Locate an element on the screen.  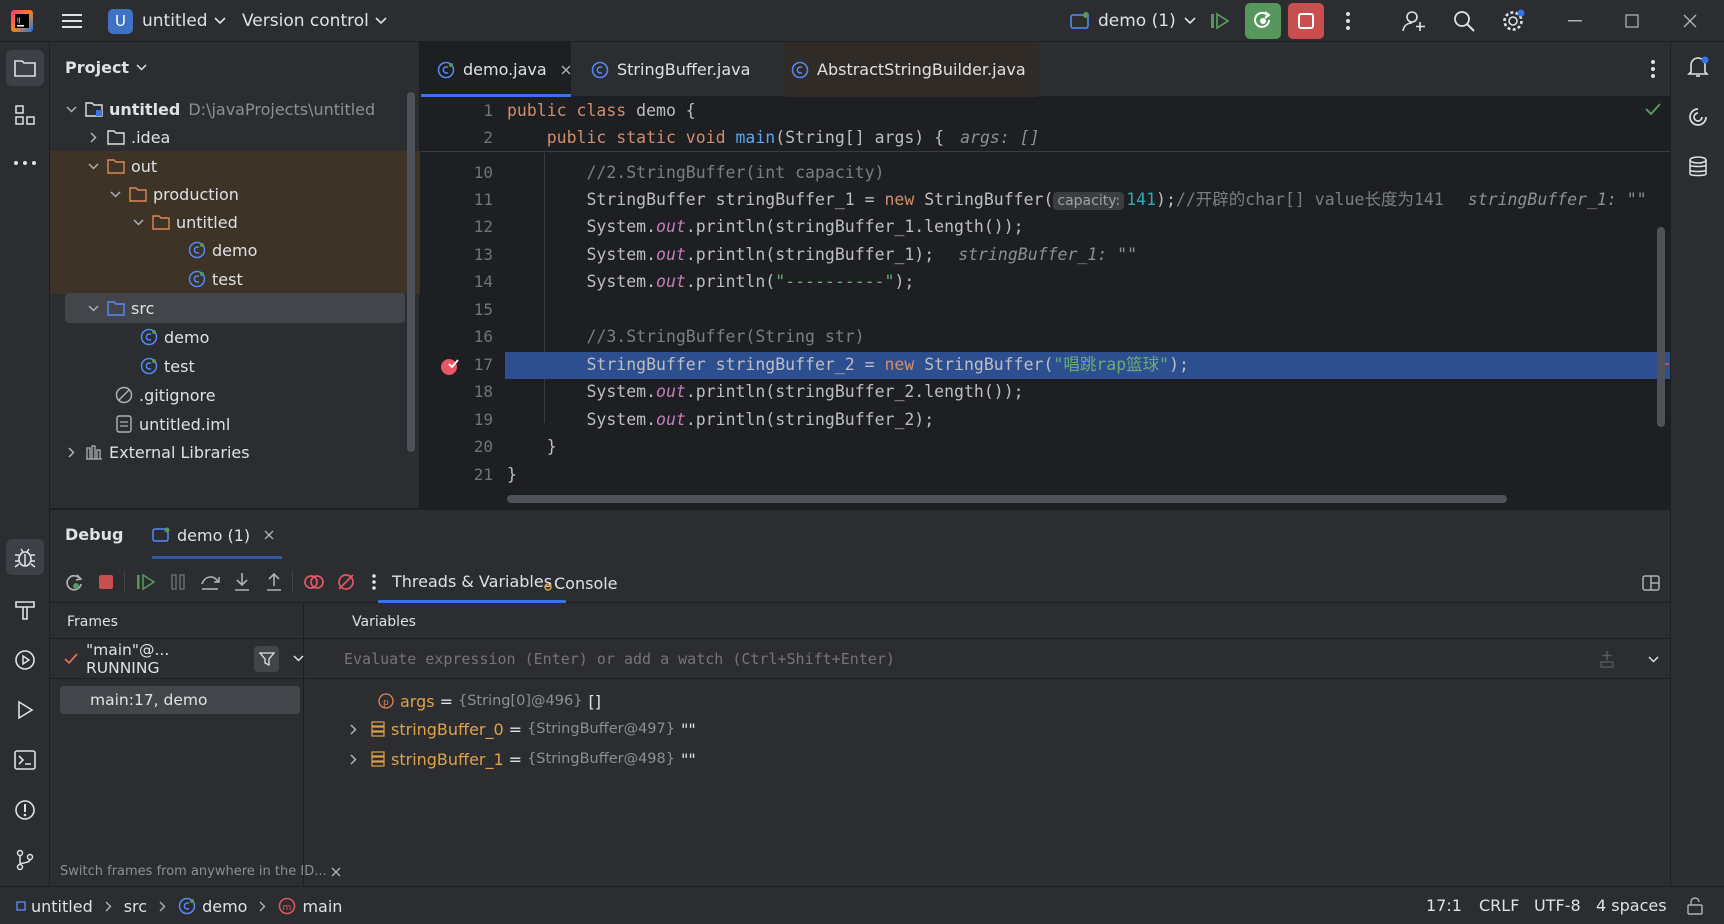
breadcrumb-item: demo is located at coordinates (224, 906).